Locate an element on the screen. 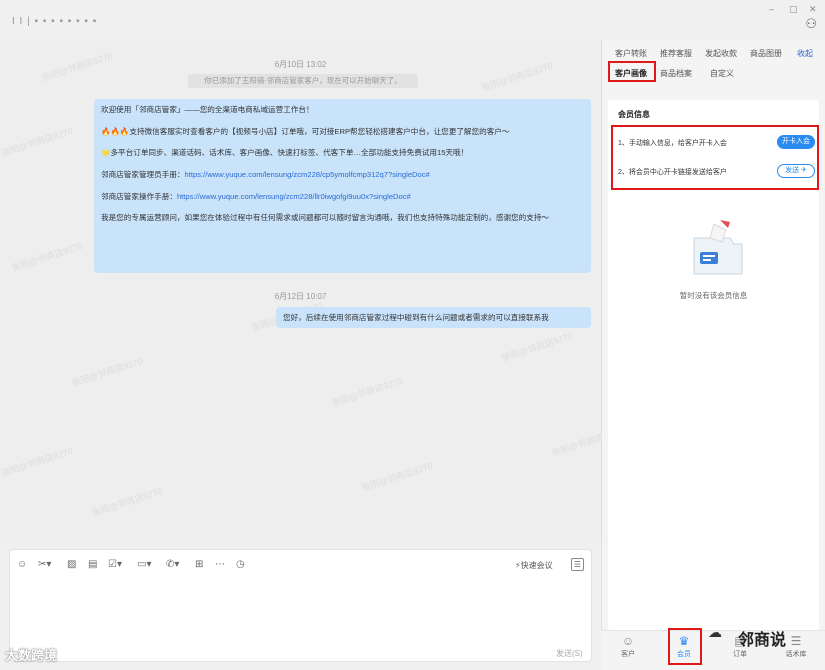  tab-product-archive: 商品档案 is located at coordinates (676, 73).